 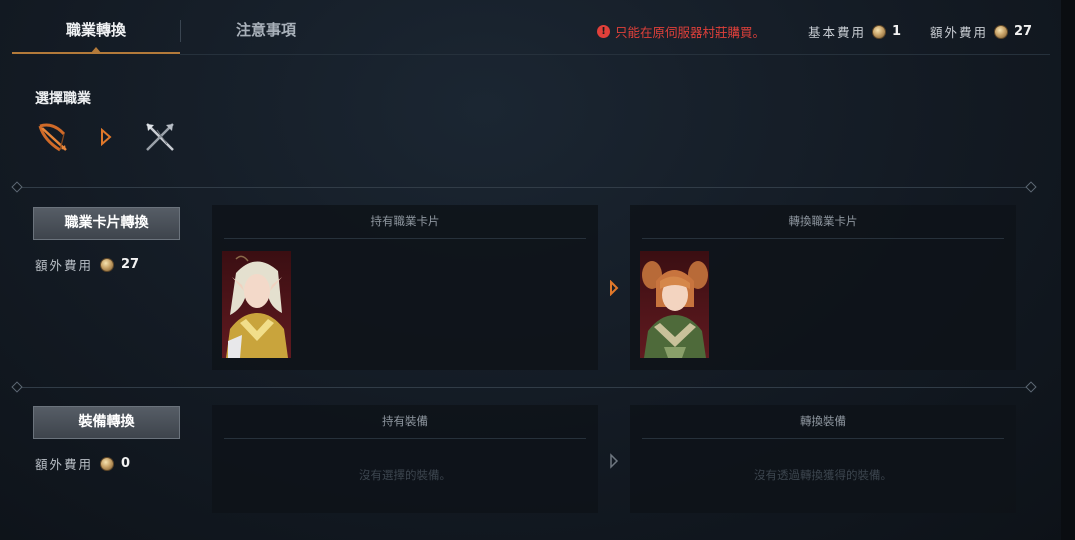 I want to click on extra-fee-value: 27, so click(x=1023, y=31).